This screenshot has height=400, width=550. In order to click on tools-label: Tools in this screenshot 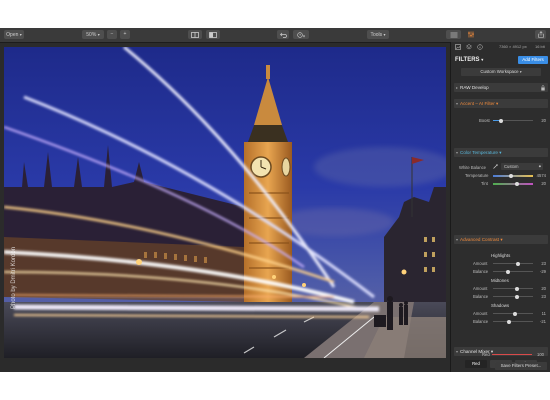, I will do `click(376, 35)`.